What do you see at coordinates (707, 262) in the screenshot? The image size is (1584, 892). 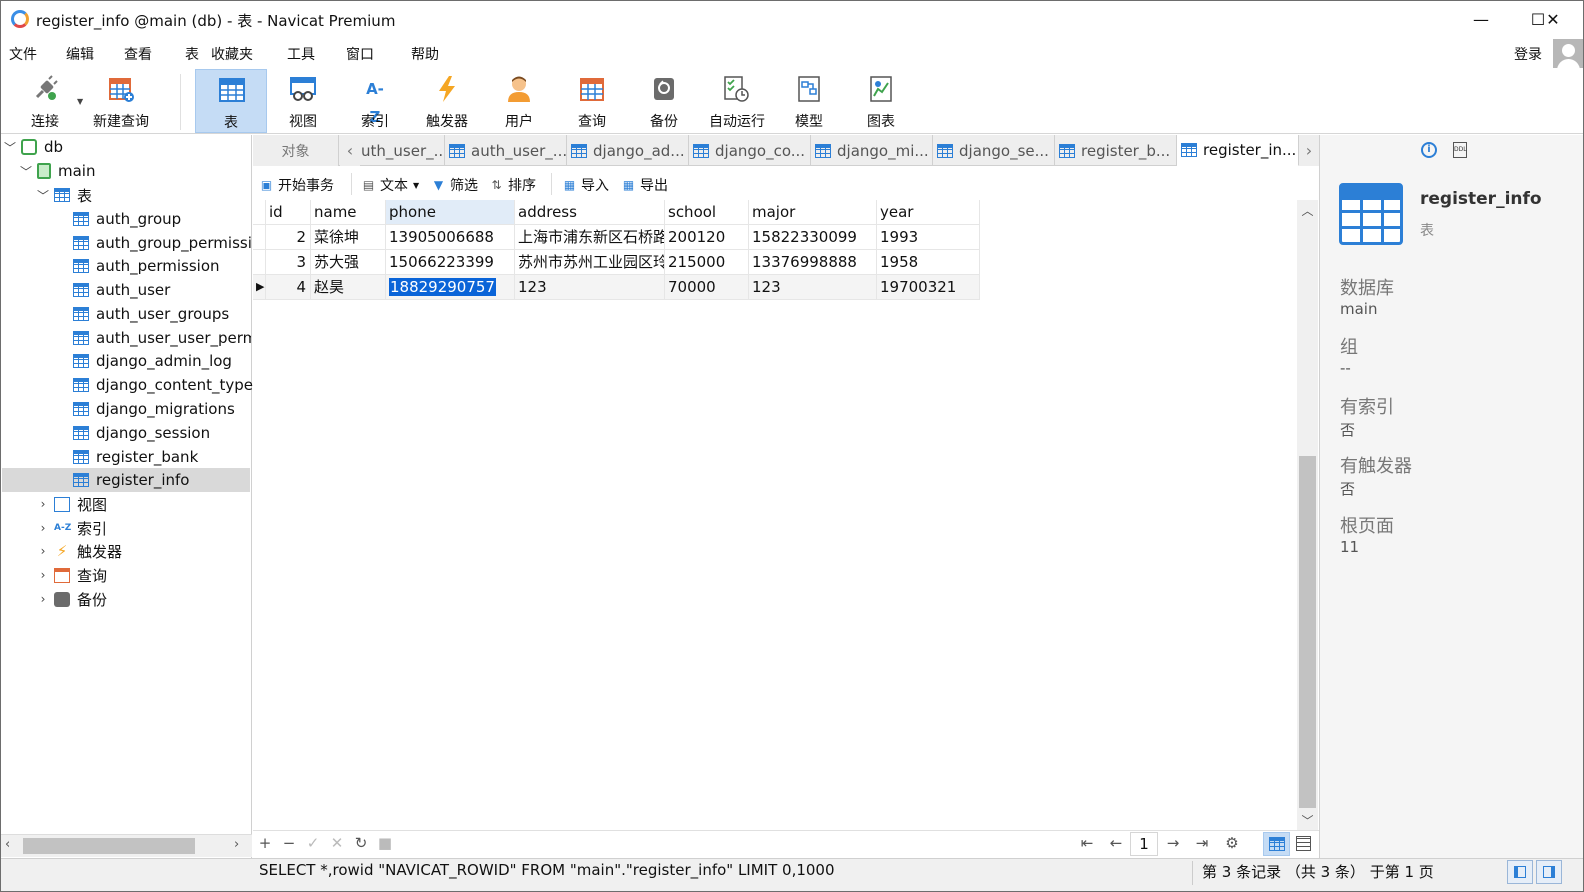 I see `table-cell: 215000` at bounding box center [707, 262].